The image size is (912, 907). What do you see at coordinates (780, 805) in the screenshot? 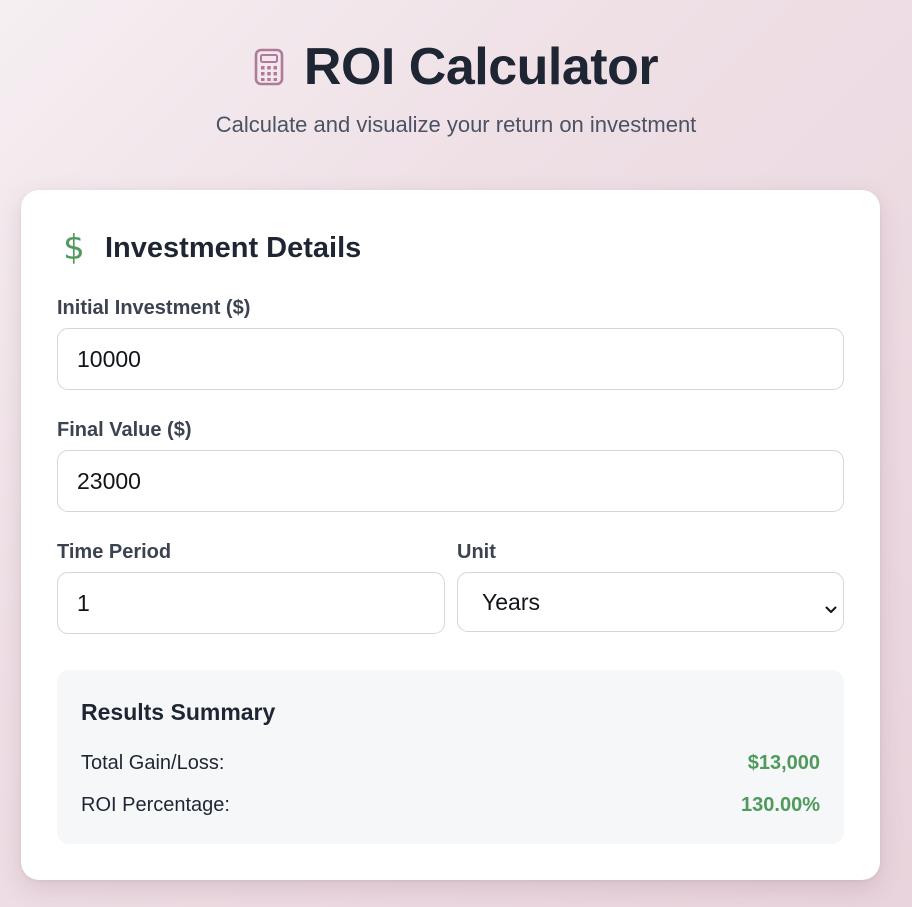
I see `roi-value: 130.00%` at bounding box center [780, 805].